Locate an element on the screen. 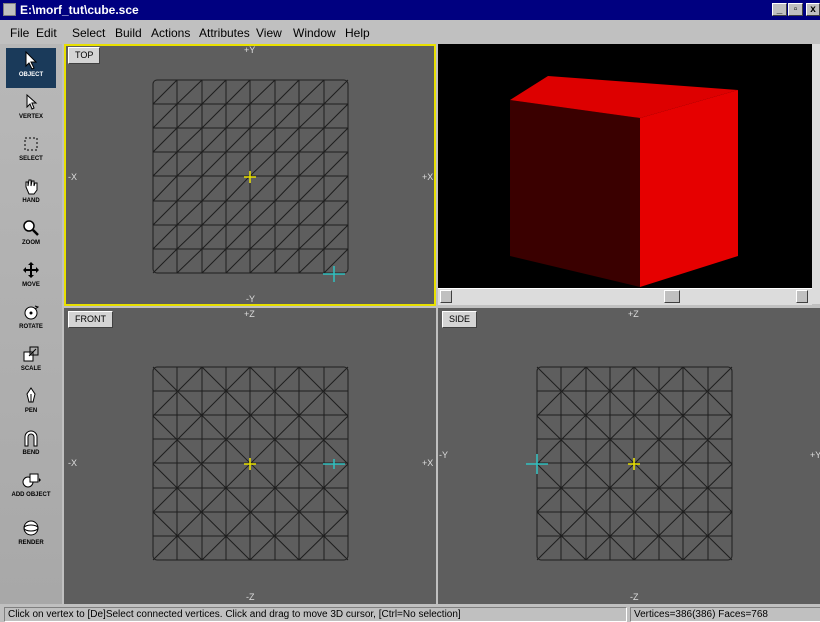 The width and height of the screenshot is (820, 622). horizontal-scrollbar is located at coordinates (625, 296).